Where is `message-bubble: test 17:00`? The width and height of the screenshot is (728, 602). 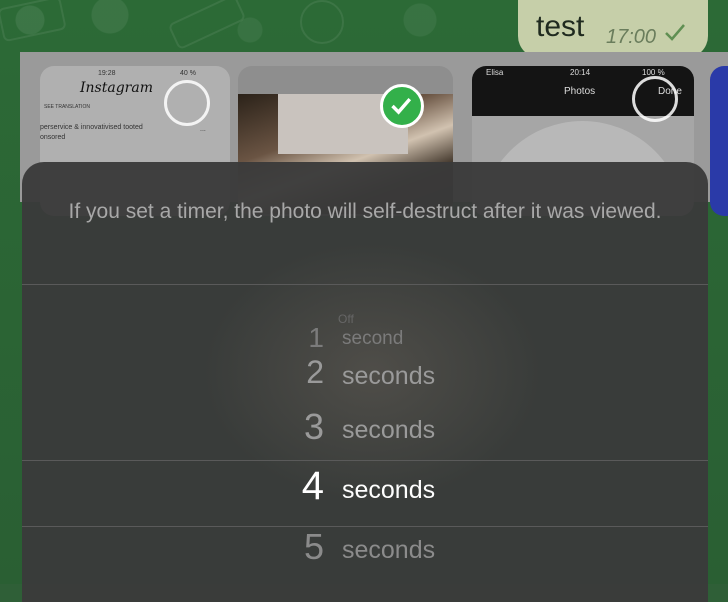
message-bubble: test 17:00 is located at coordinates (613, 29).